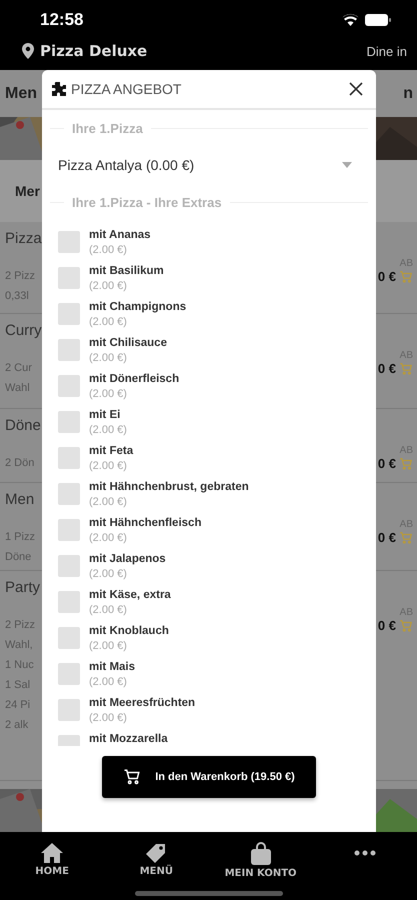 The height and width of the screenshot is (900, 417). What do you see at coordinates (62, 20) in the screenshot?
I see `status-time: 12:58` at bounding box center [62, 20].